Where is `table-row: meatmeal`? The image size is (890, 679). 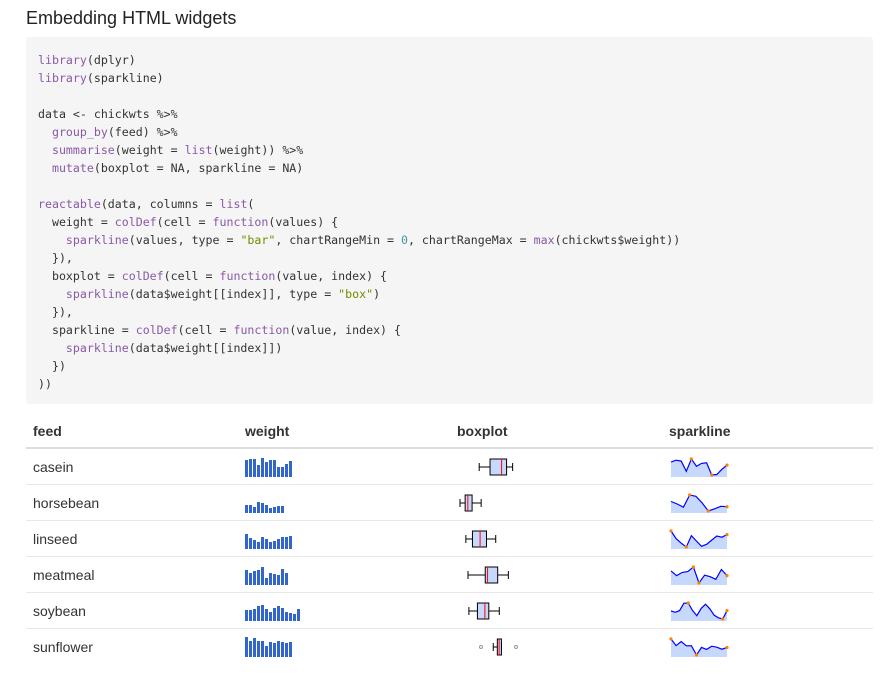 table-row: meatmeal is located at coordinates (449, 575).